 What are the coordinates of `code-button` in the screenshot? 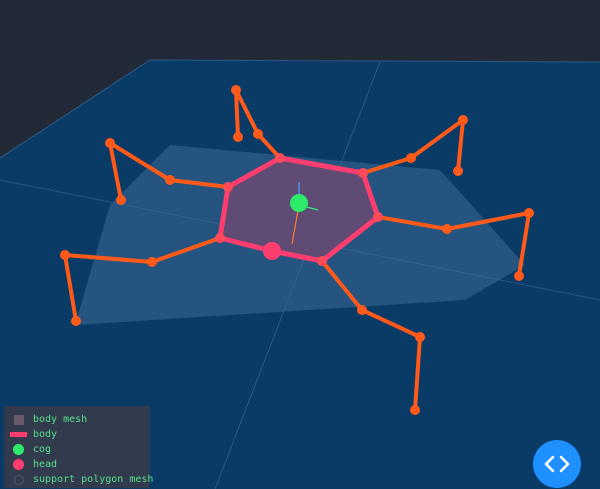 It's located at (557, 464).